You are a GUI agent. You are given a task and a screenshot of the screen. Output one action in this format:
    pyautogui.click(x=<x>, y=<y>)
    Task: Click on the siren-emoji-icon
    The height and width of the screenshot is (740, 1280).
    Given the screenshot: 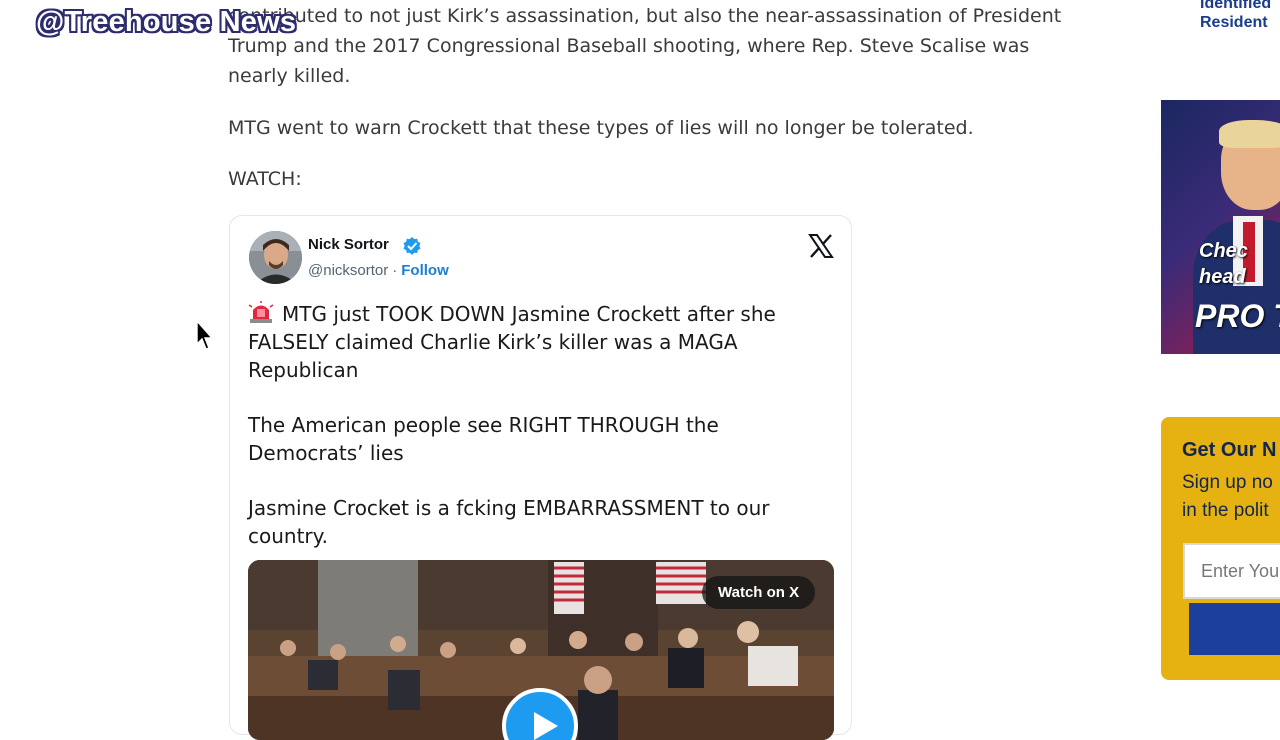 What is the action you would take?
    pyautogui.click(x=261, y=312)
    